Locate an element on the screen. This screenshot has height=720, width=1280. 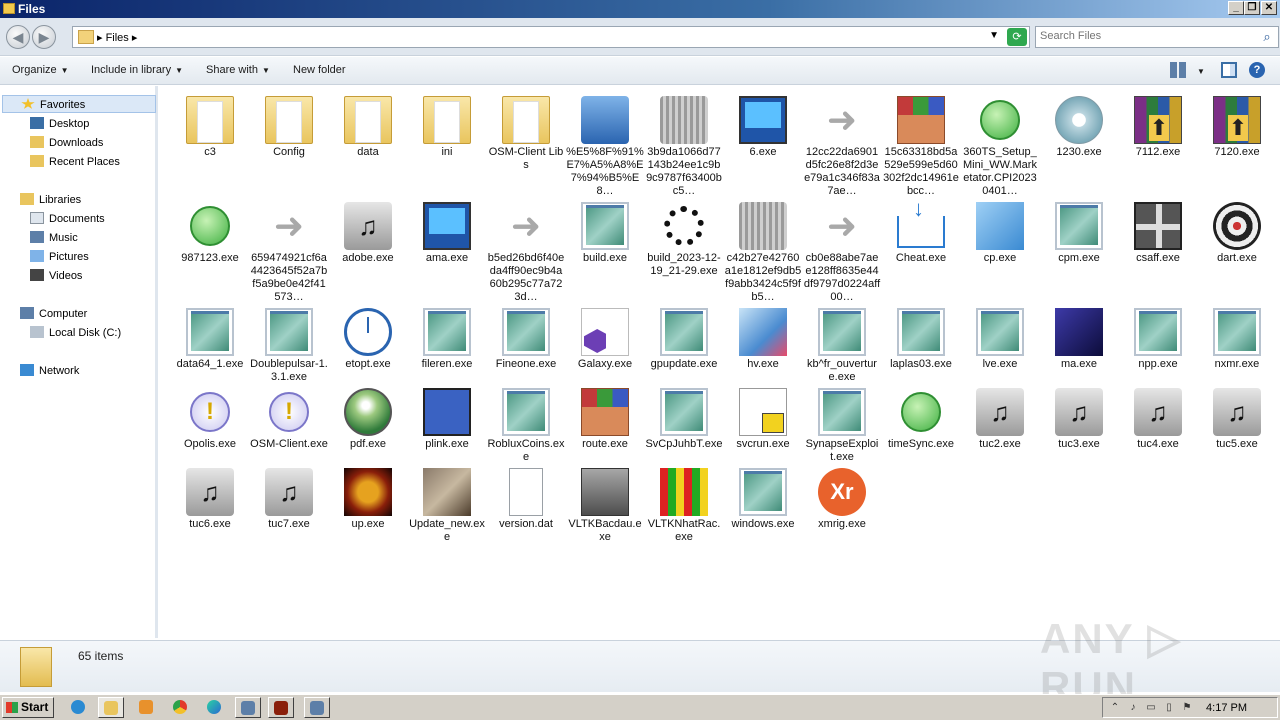
file-item: ♫ tuc3.exe is located at coordinates (1079, 437).